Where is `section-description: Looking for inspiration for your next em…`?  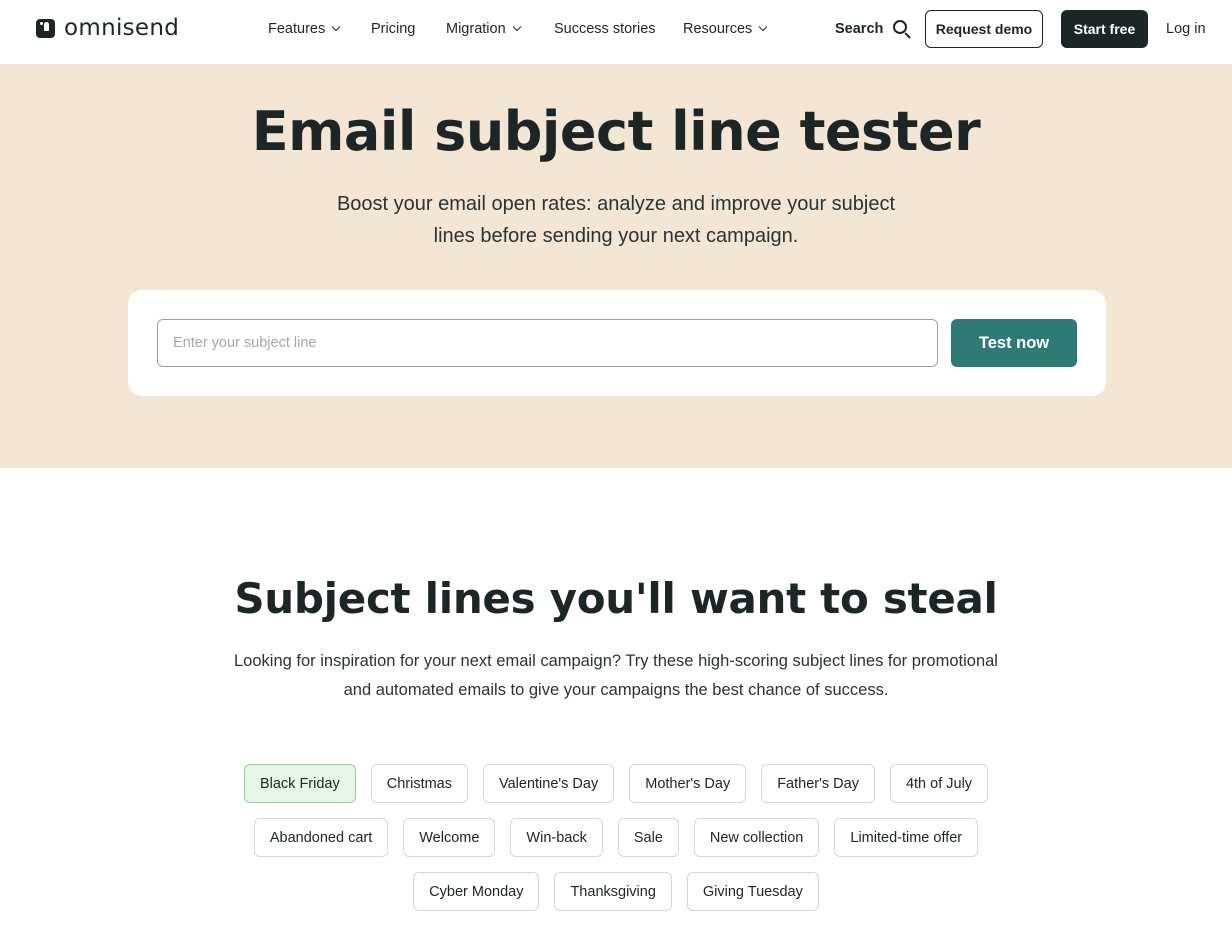 section-description: Looking for inspiration for your next em… is located at coordinates (616, 675).